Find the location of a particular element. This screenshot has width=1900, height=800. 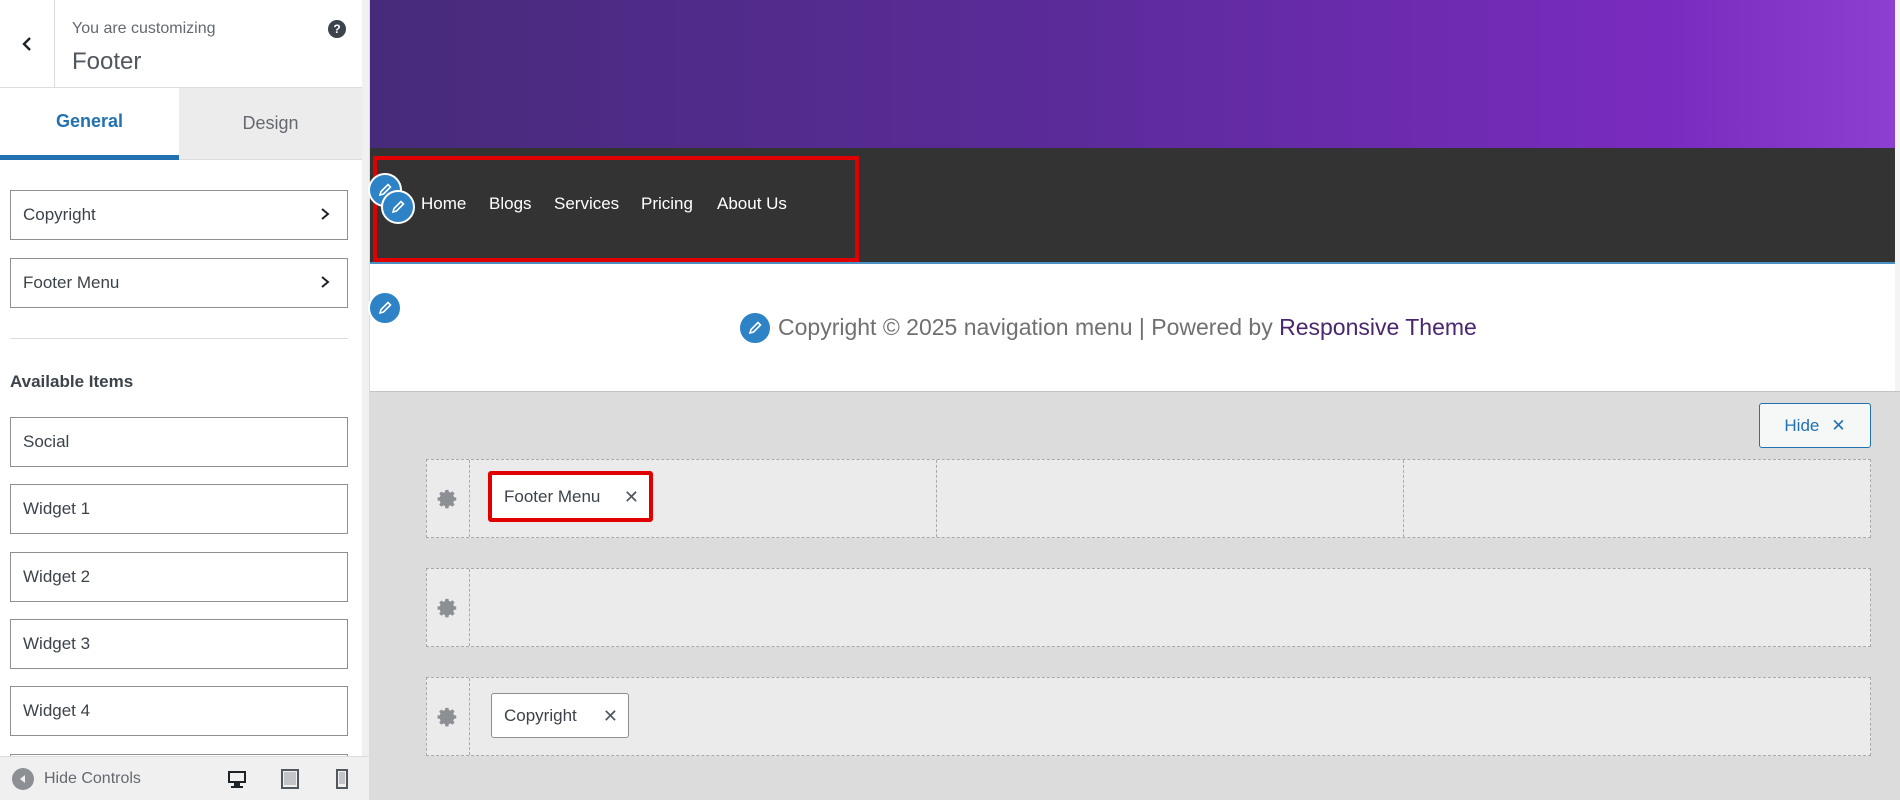

desktop-icon is located at coordinates (237, 779).